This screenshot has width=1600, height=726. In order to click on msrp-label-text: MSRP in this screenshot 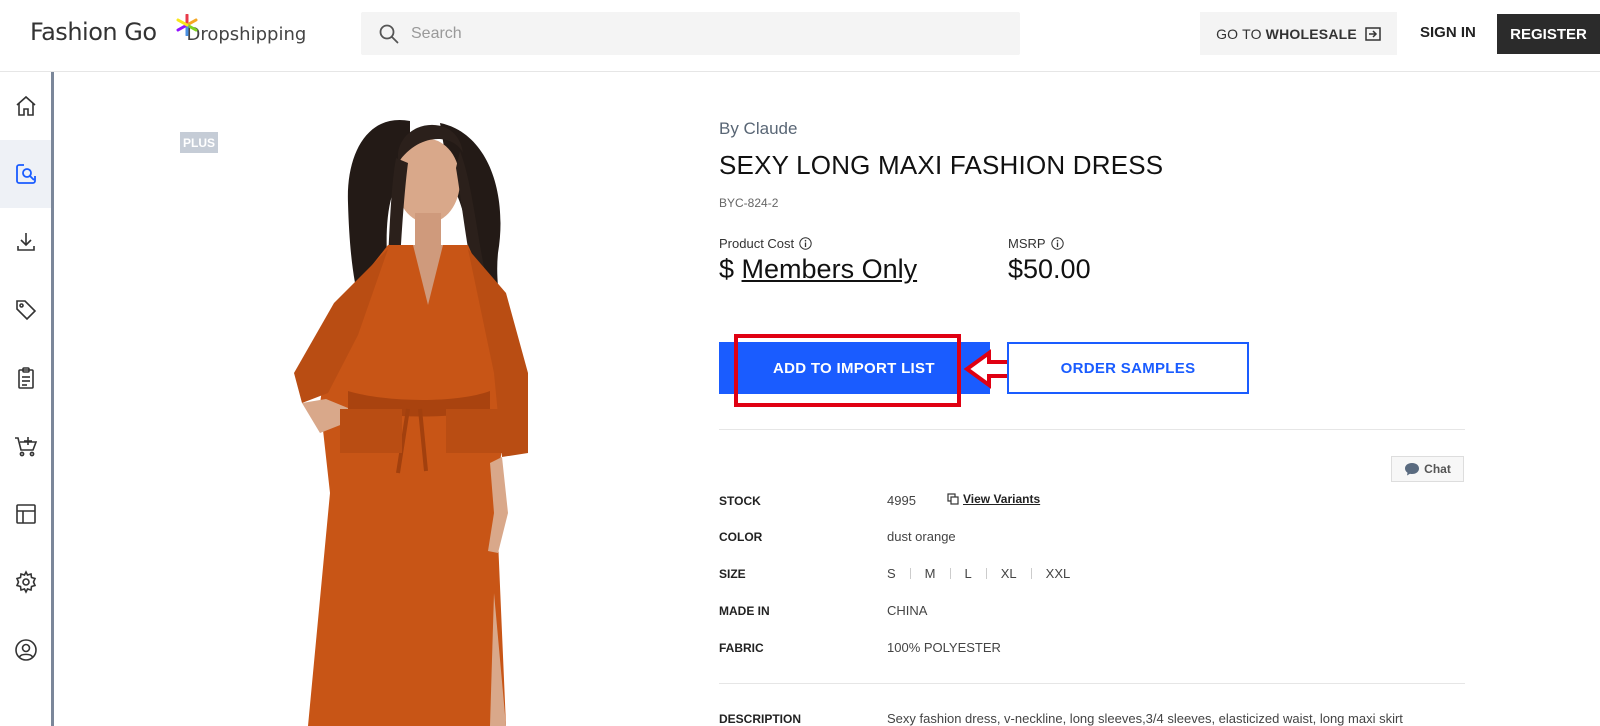, I will do `click(1027, 243)`.